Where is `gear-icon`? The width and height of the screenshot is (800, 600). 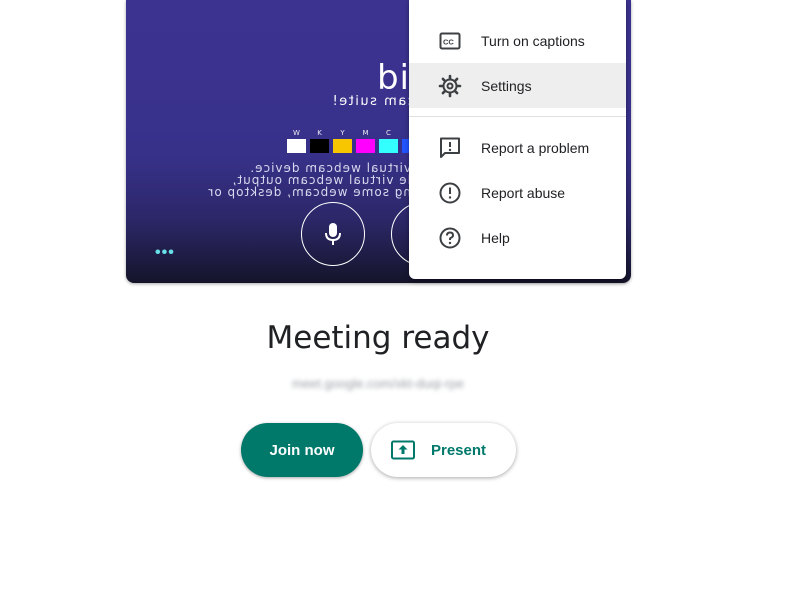 gear-icon is located at coordinates (449, 85).